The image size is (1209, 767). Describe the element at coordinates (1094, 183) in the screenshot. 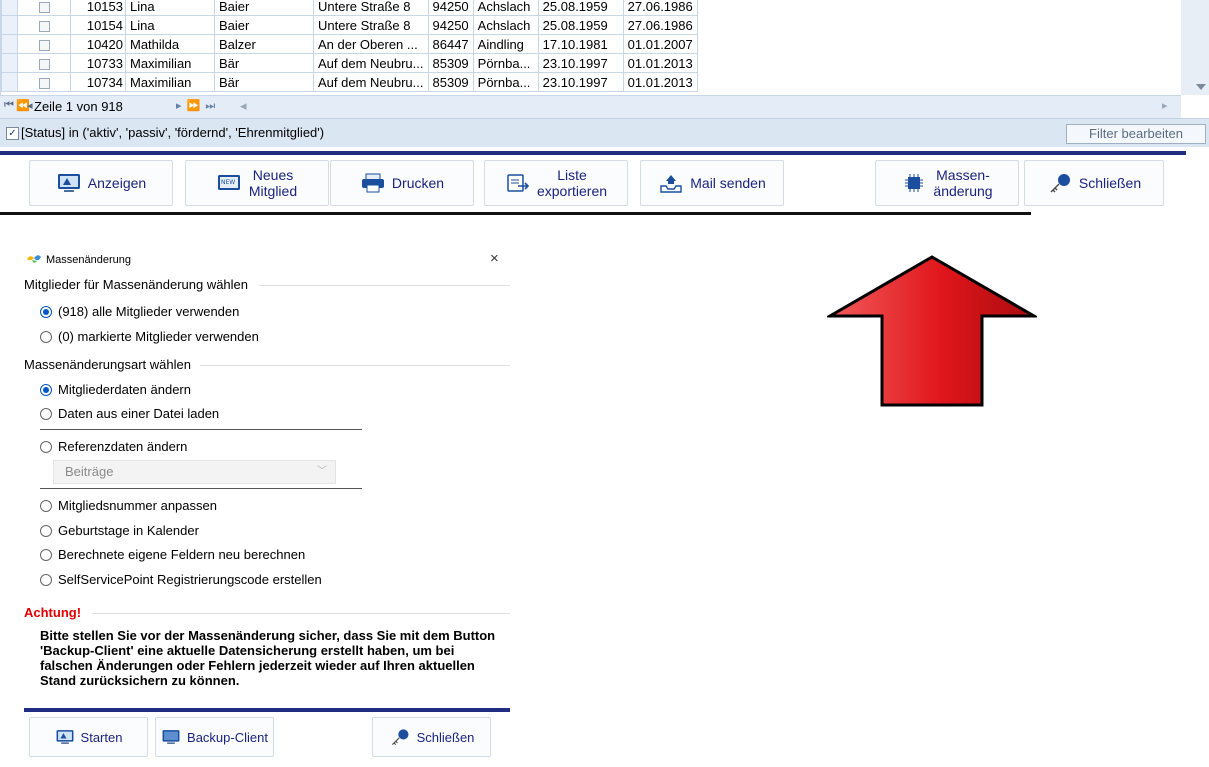

I see `close-button: Schließen` at that location.